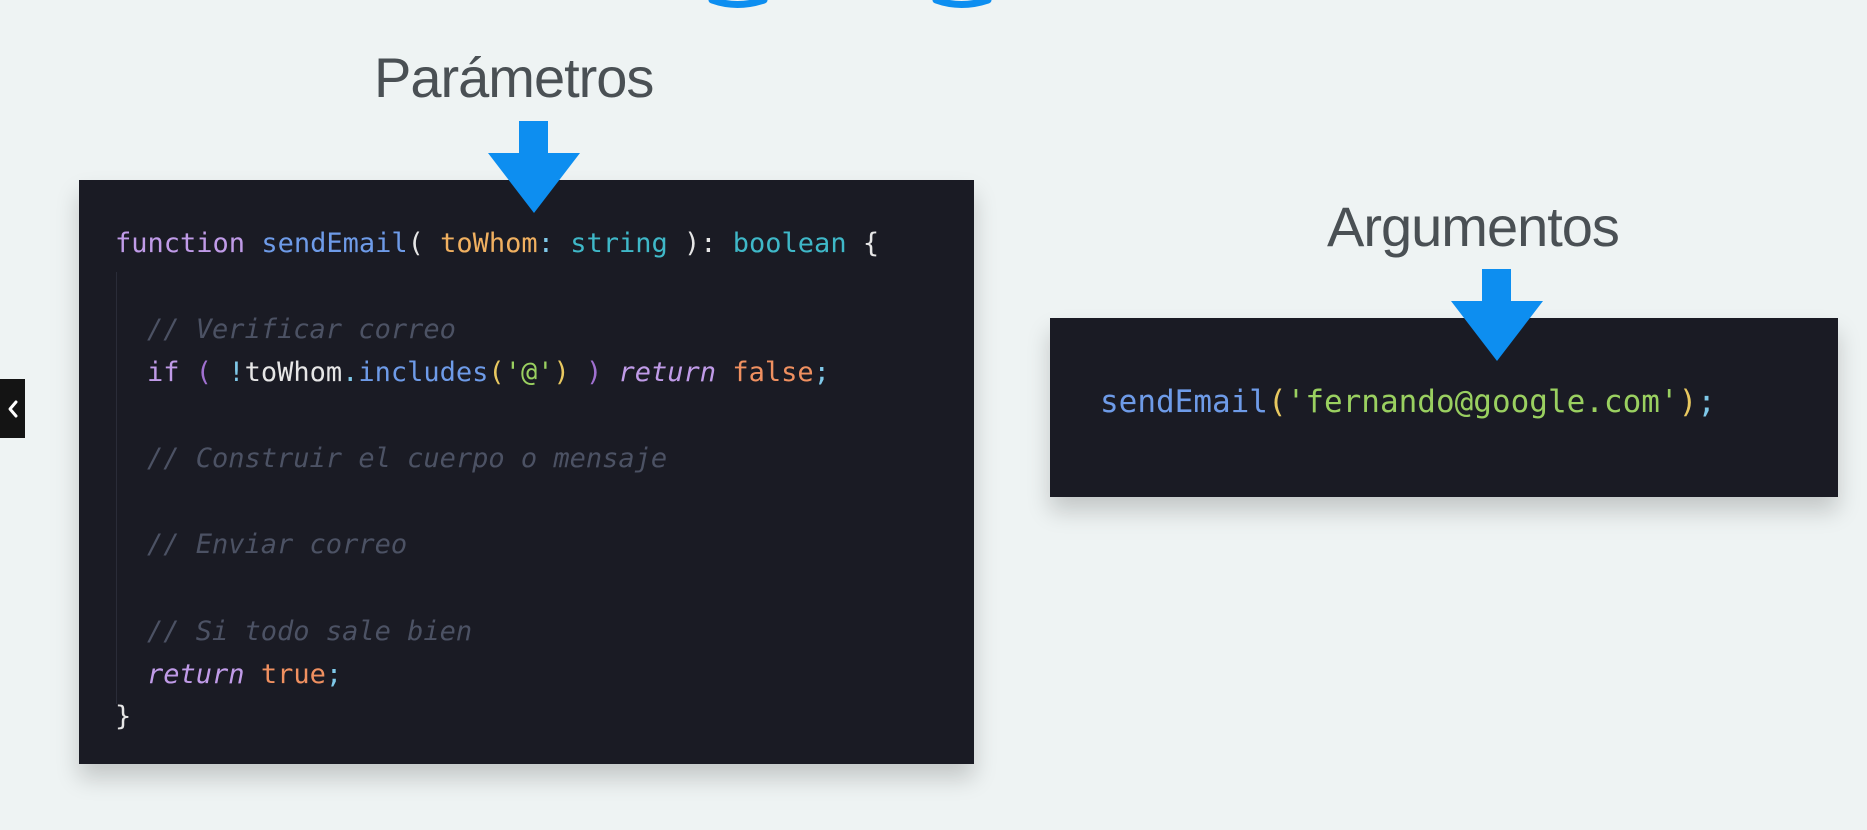  I want to click on if-paren-close: ), so click(586, 372).